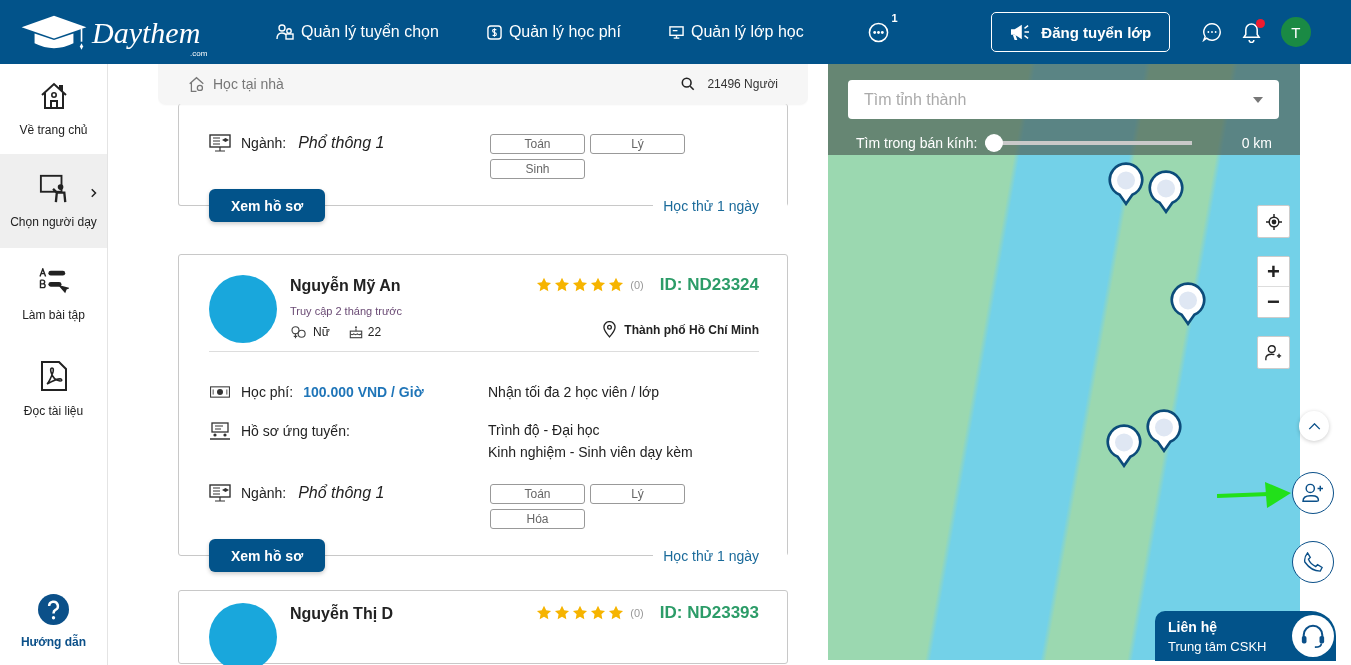  What do you see at coordinates (299, 332) in the screenshot?
I see `gender-icon` at bounding box center [299, 332].